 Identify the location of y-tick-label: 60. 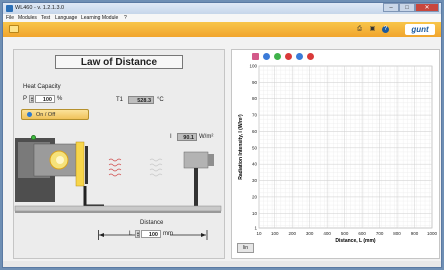
(255, 131).